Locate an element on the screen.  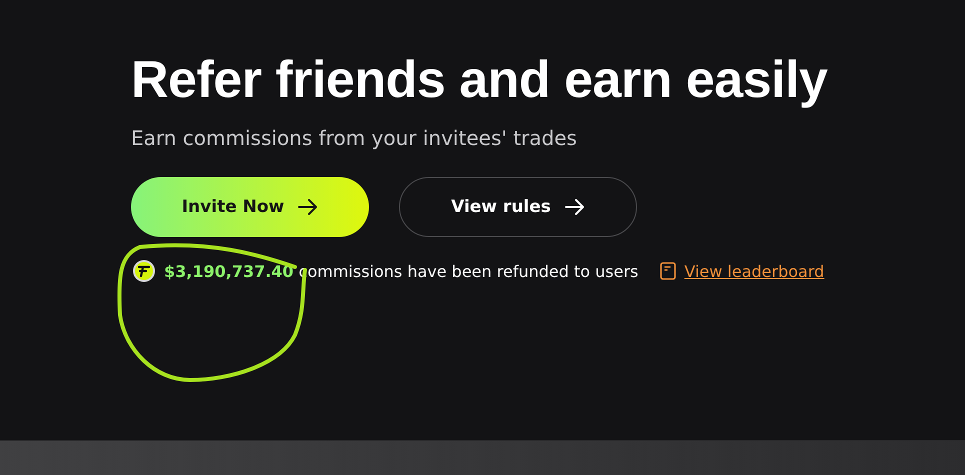
leaderboard-link: View leaderboard is located at coordinates (754, 271).